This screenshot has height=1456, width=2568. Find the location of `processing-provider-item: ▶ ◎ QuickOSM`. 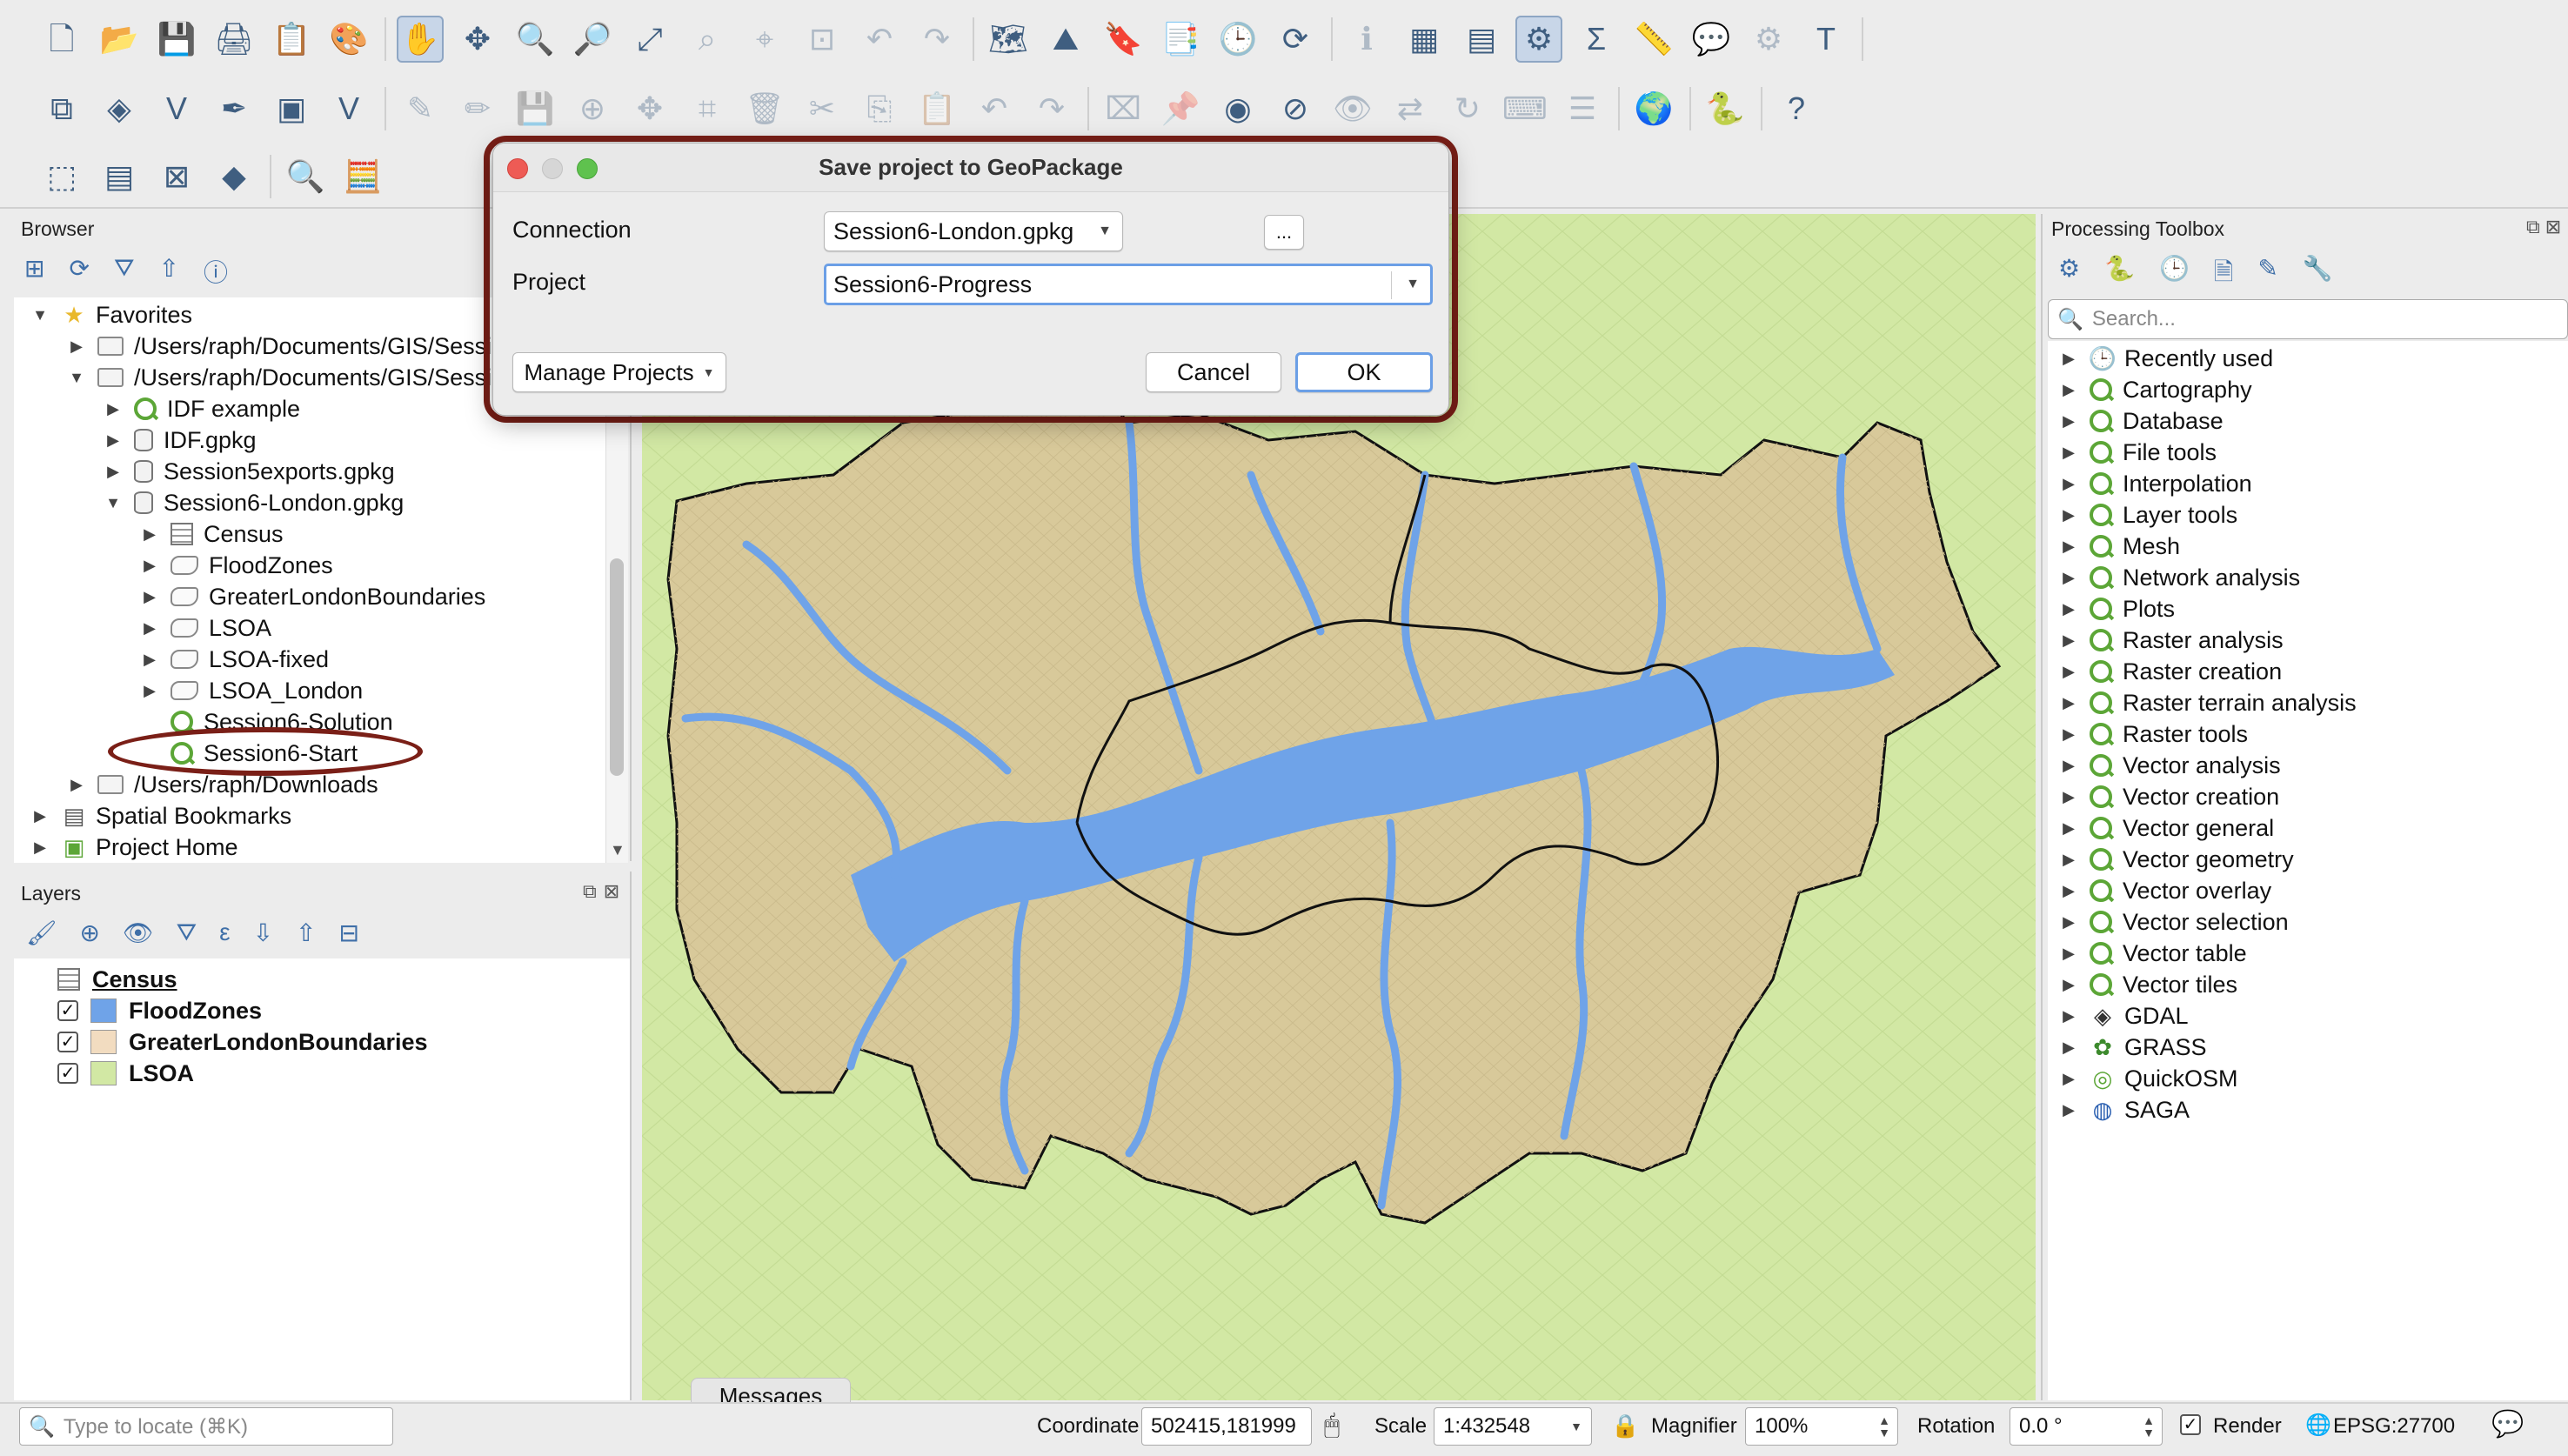

processing-provider-item: ▶ ◎ QuickOSM is located at coordinates (2148, 1078).